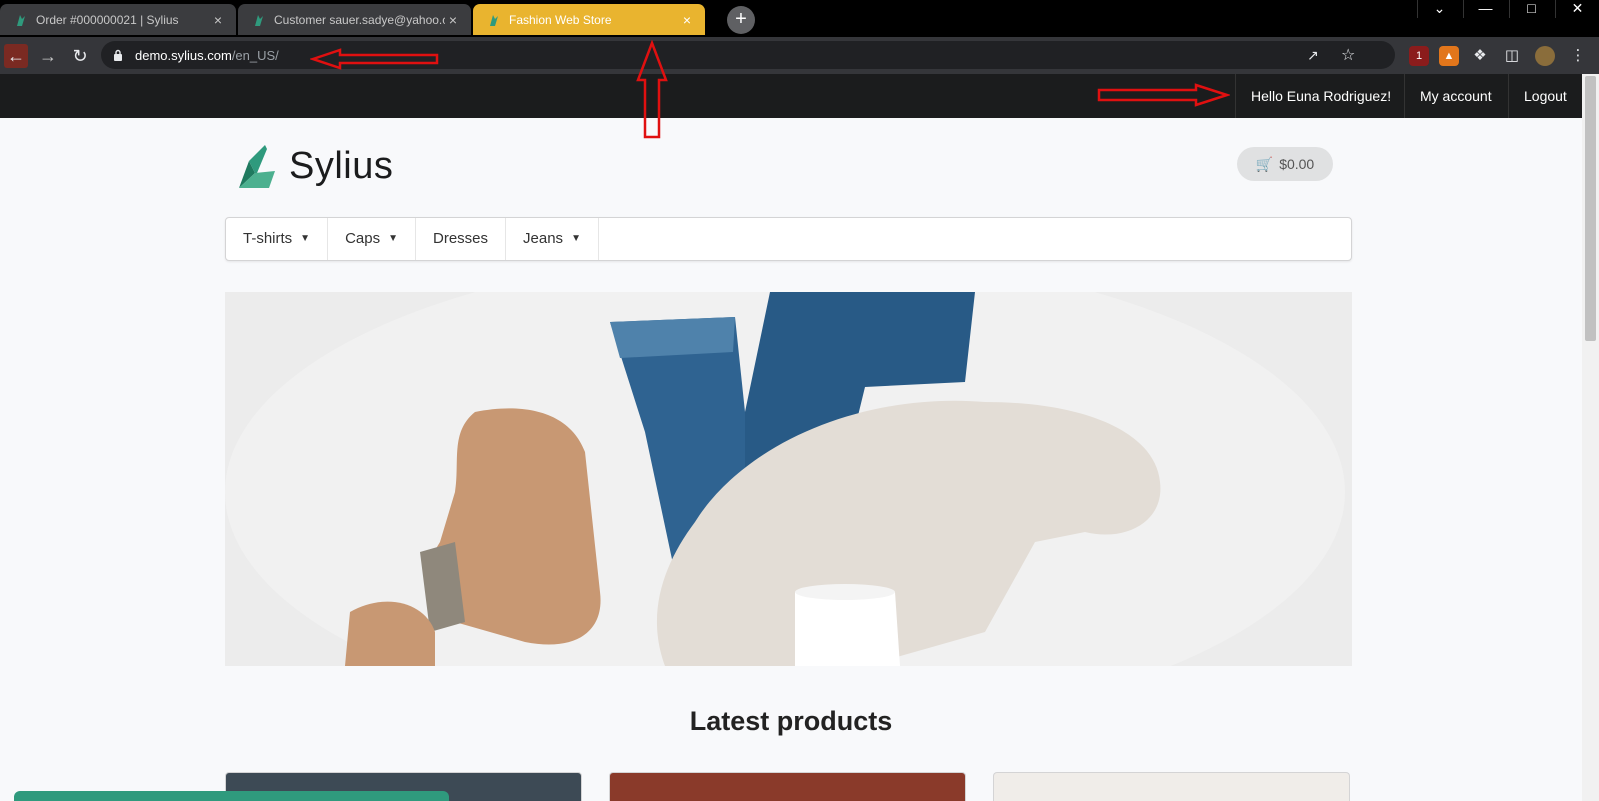 The image size is (1599, 801). Describe the element at coordinates (1531, 9) in the screenshot. I see `maximize-icon: □` at that location.